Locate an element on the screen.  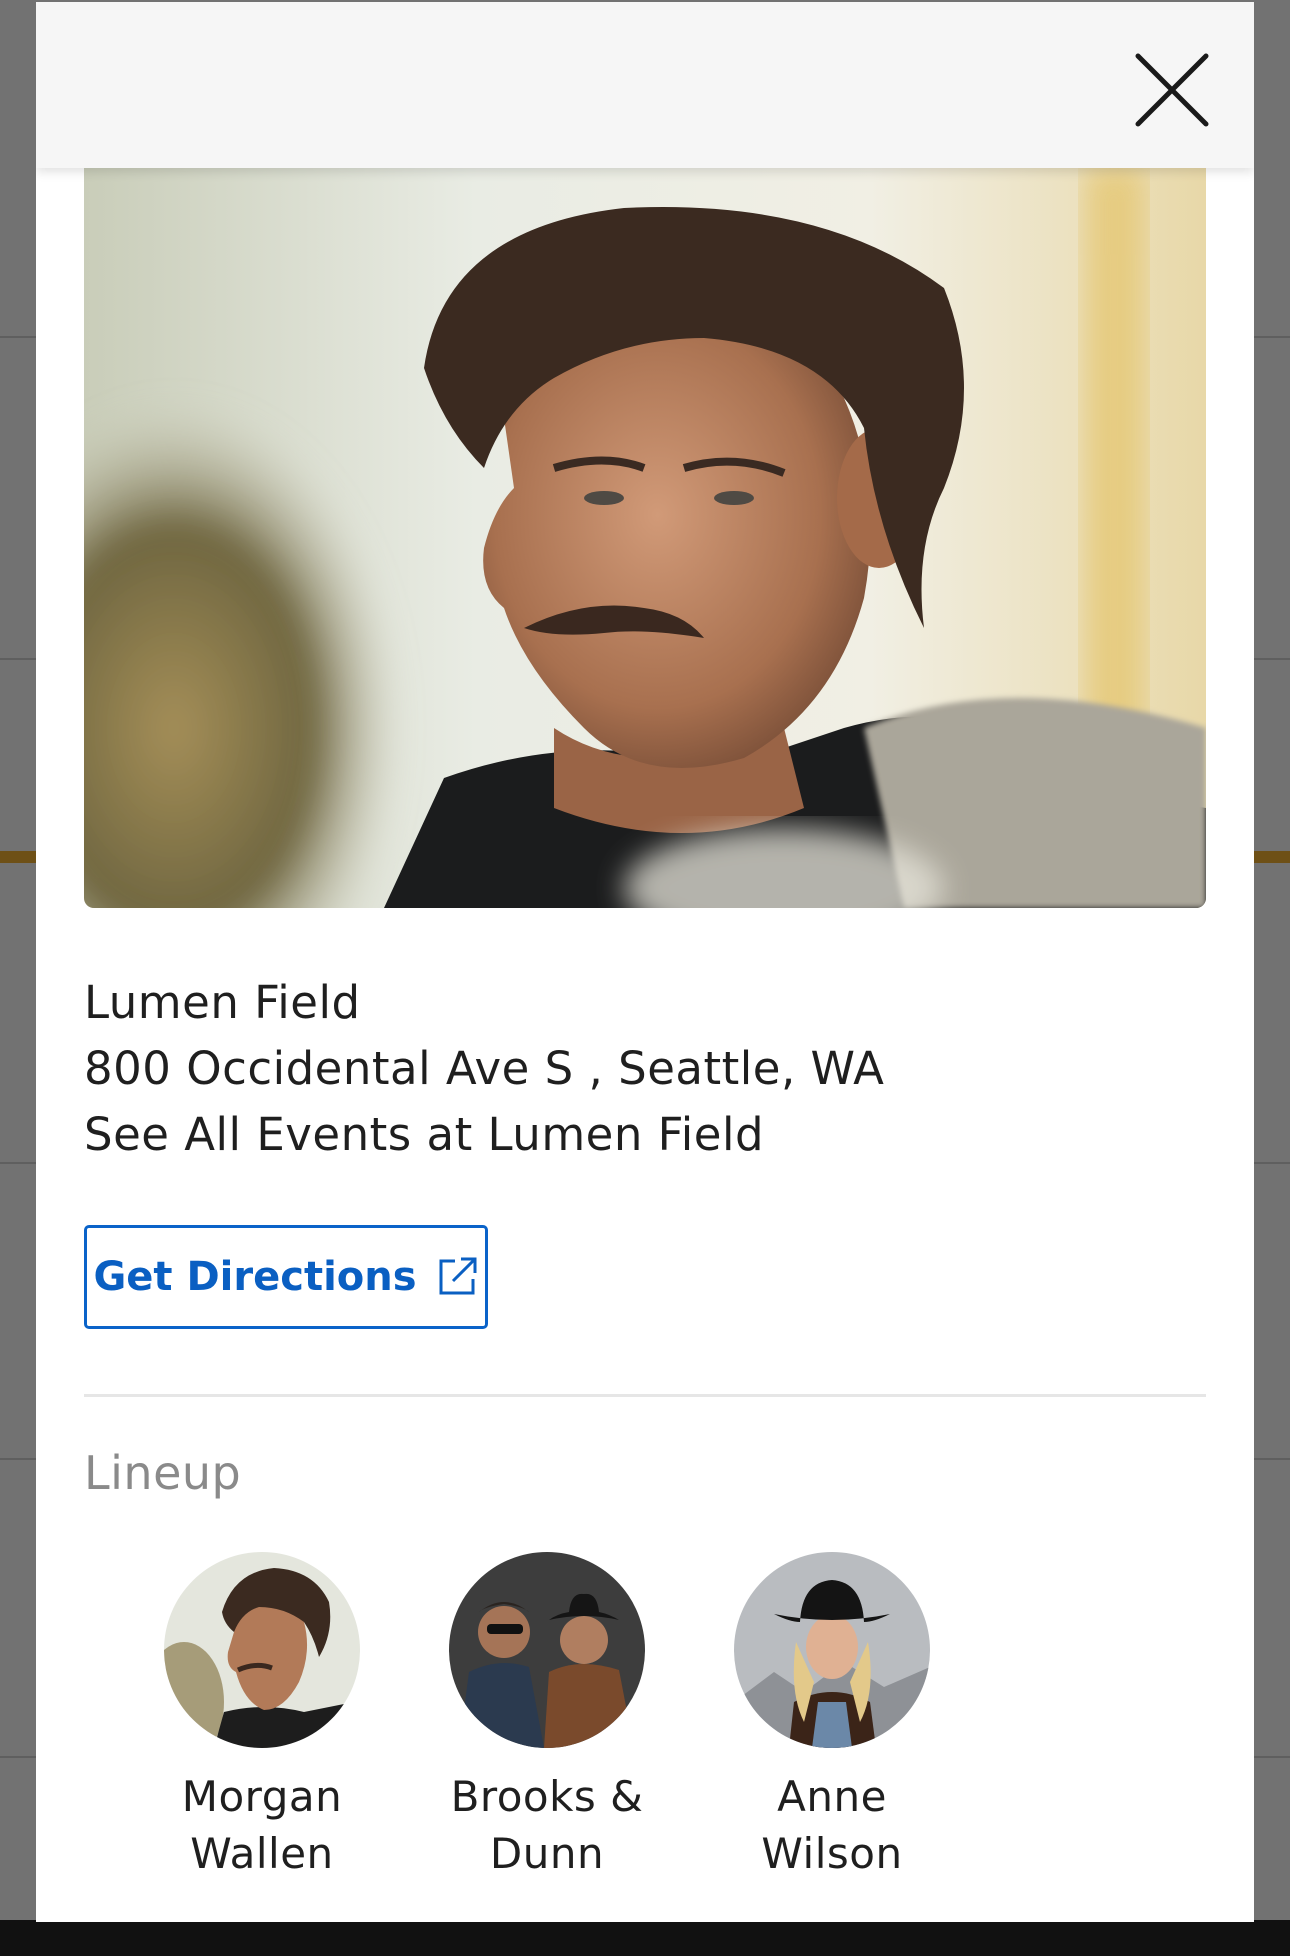
artist-name-line: Dunn is located at coordinates (547, 1853).